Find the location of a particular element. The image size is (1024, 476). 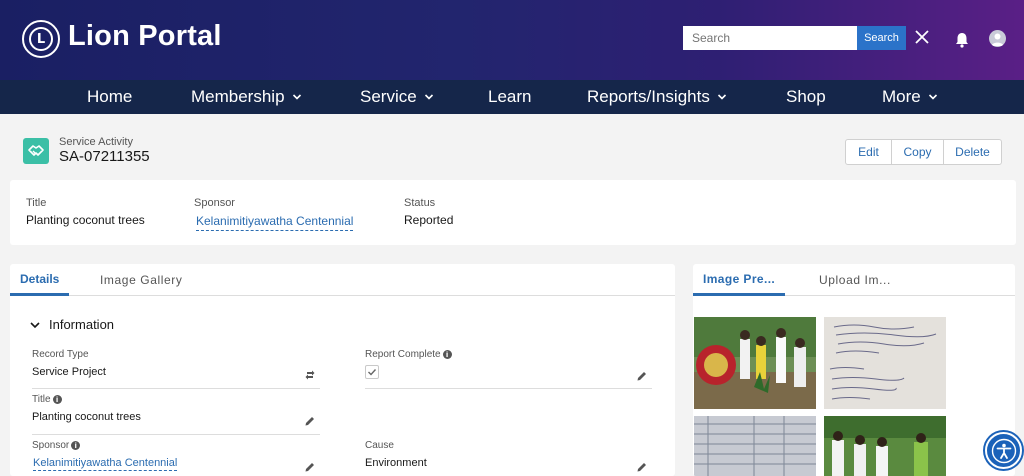

nav-label: Service is located at coordinates (388, 96).